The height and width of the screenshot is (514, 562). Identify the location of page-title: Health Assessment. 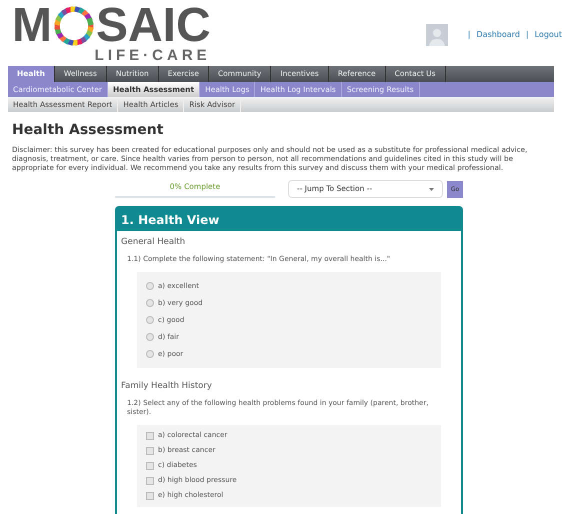
(88, 130).